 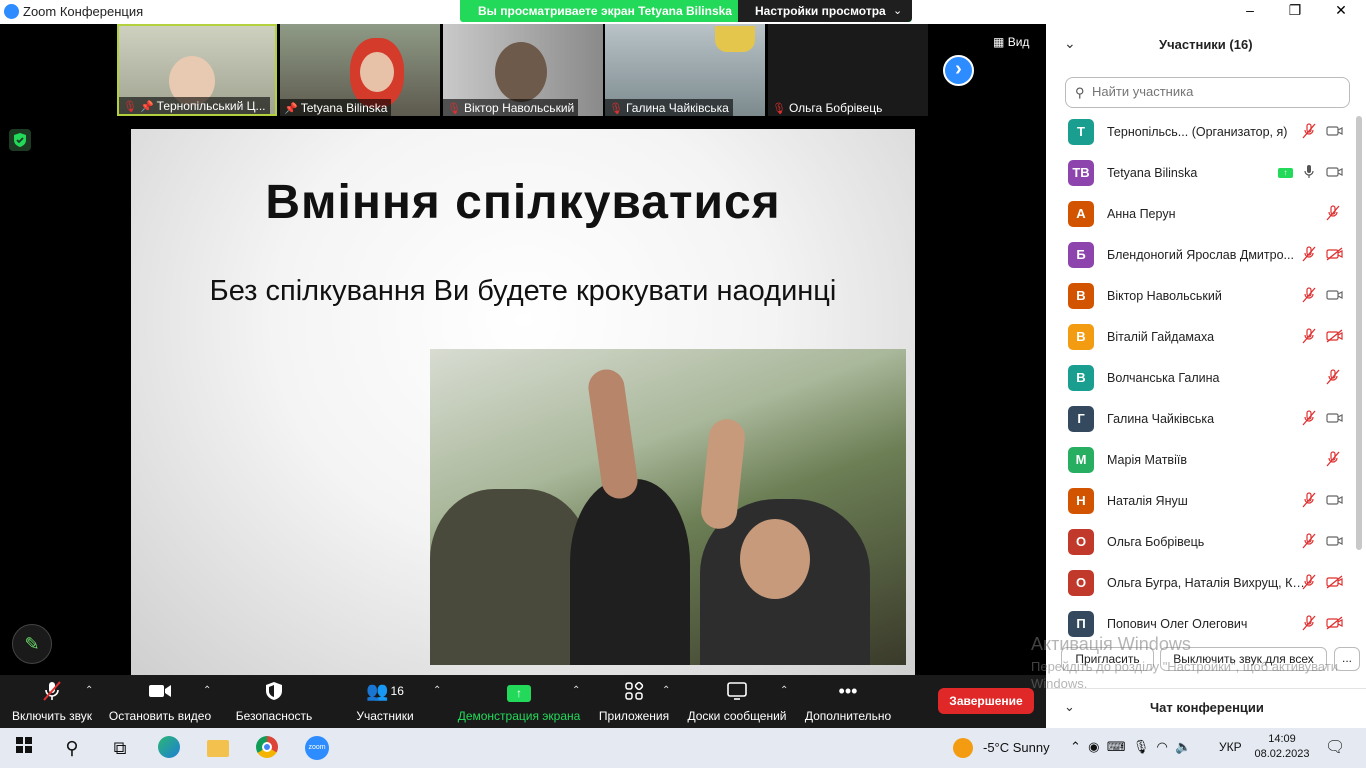 What do you see at coordinates (685, 70) in the screenshot?
I see `video-tile: 🎙 Галина Чайківська` at bounding box center [685, 70].